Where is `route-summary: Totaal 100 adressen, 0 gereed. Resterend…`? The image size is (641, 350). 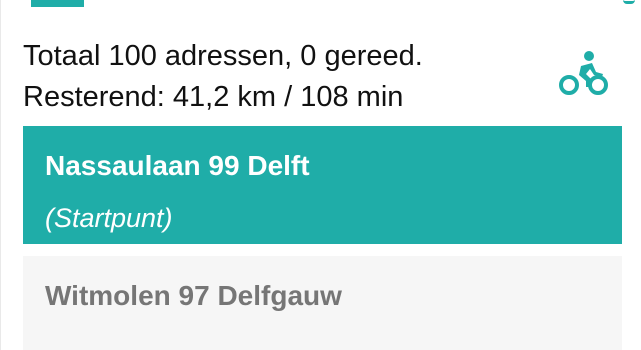 route-summary: Totaal 100 adressen, 0 gereed. Resterend… is located at coordinates (223, 77).